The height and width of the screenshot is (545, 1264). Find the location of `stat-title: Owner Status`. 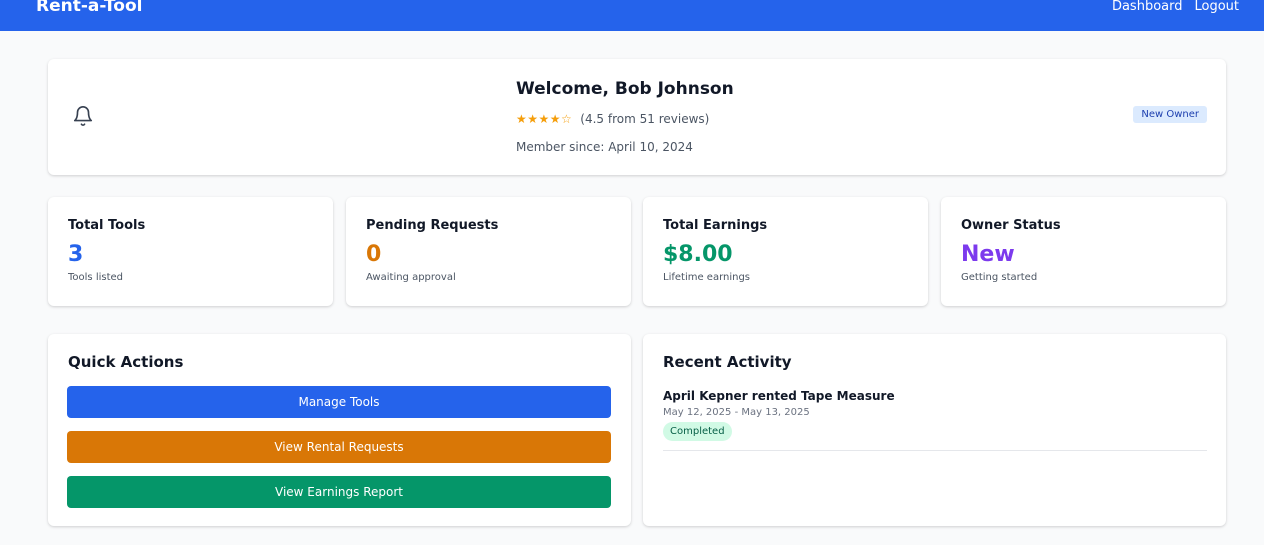

stat-title: Owner Status is located at coordinates (1011, 225).